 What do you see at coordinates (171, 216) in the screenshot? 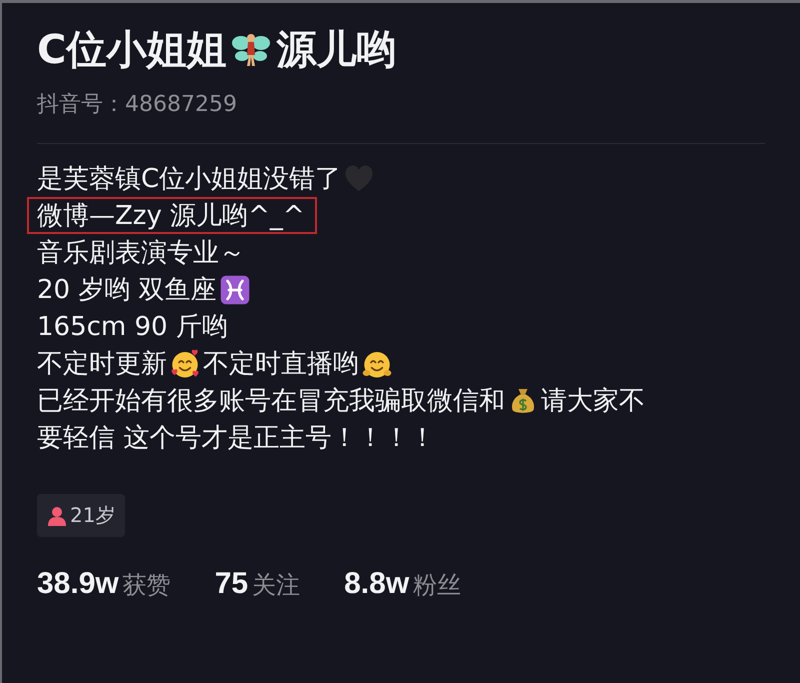
I see `bio-text: 微博—Zzy 源儿哟^_^` at bounding box center [171, 216].